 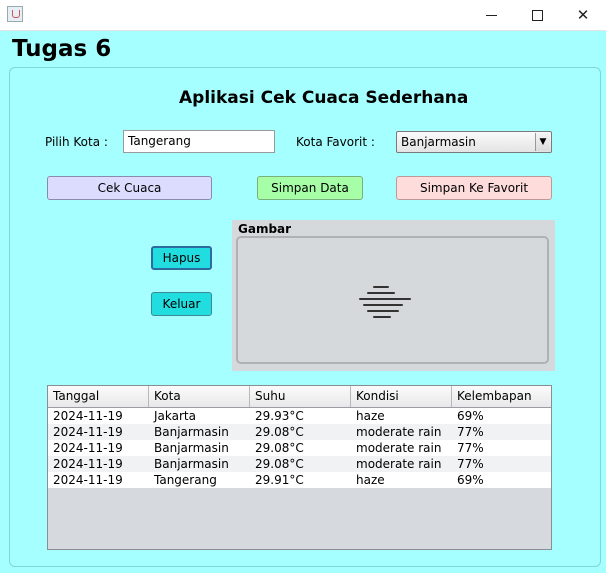 What do you see at coordinates (324, 98) in the screenshot?
I see `page-heading: Aplikasi Cek Cuaca Sederhana` at bounding box center [324, 98].